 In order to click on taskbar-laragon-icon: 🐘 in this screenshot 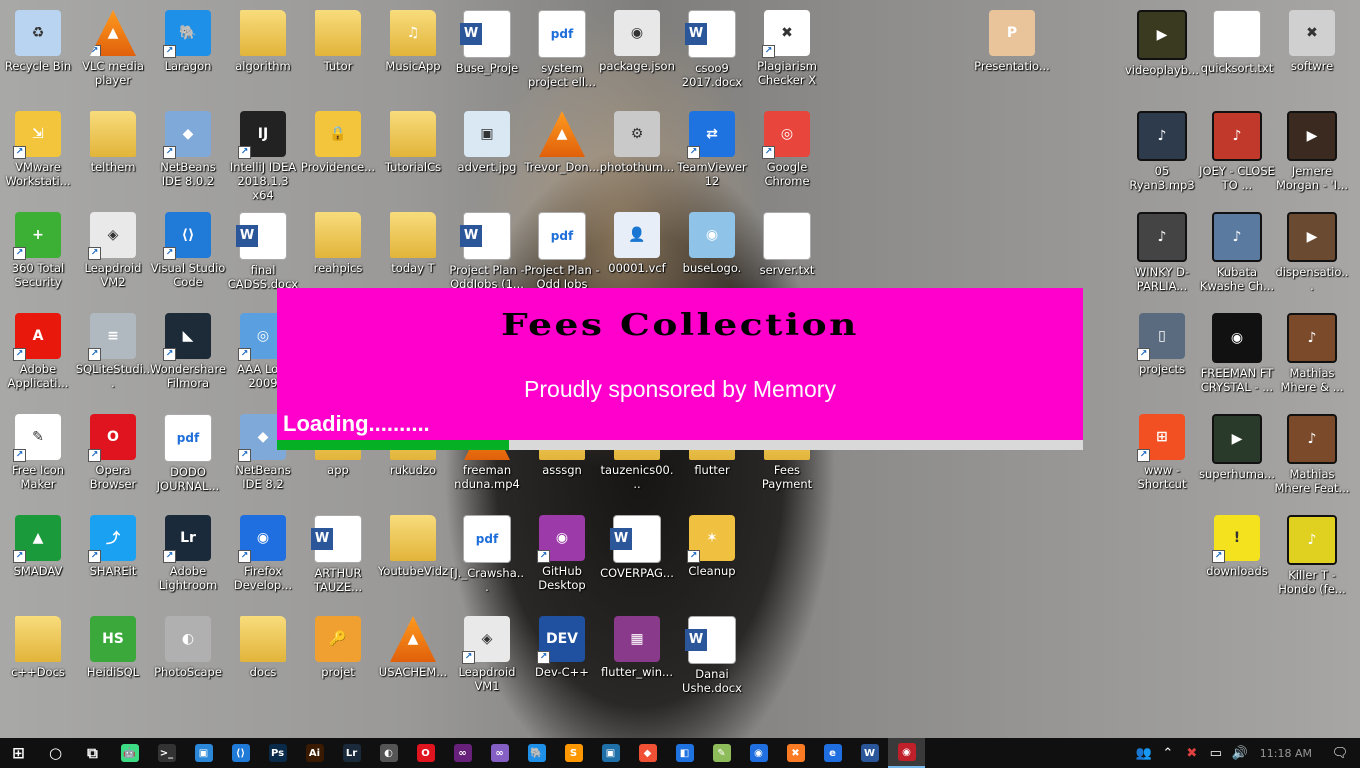, I will do `click(536, 753)`.